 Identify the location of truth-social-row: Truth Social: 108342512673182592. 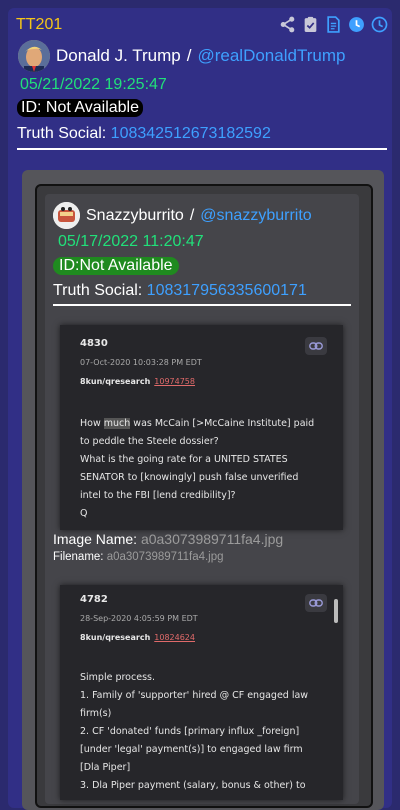
(144, 134).